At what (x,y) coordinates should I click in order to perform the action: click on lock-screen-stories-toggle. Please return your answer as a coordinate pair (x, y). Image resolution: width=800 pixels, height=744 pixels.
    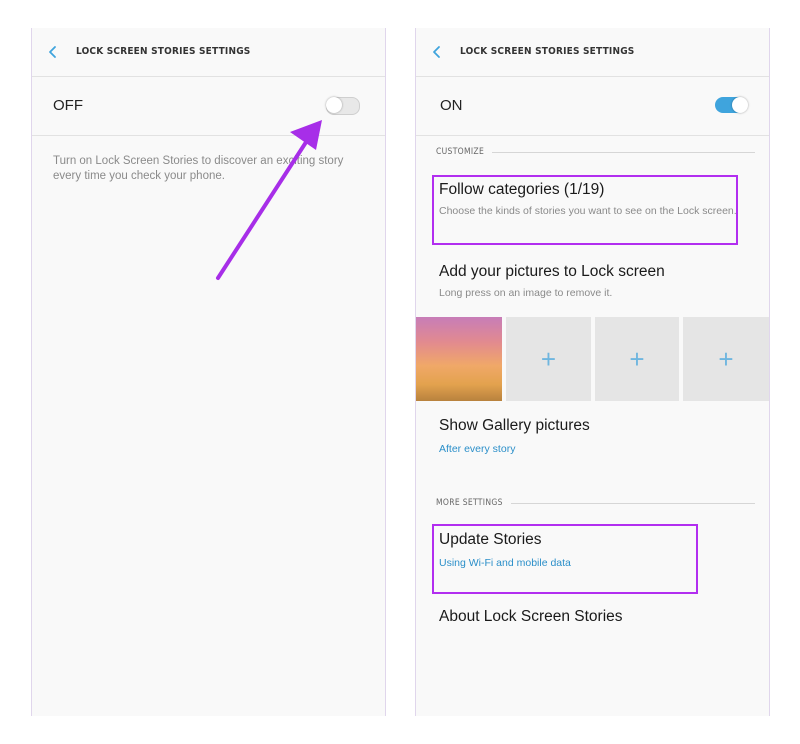
    Looking at the image, I should click on (731, 105).